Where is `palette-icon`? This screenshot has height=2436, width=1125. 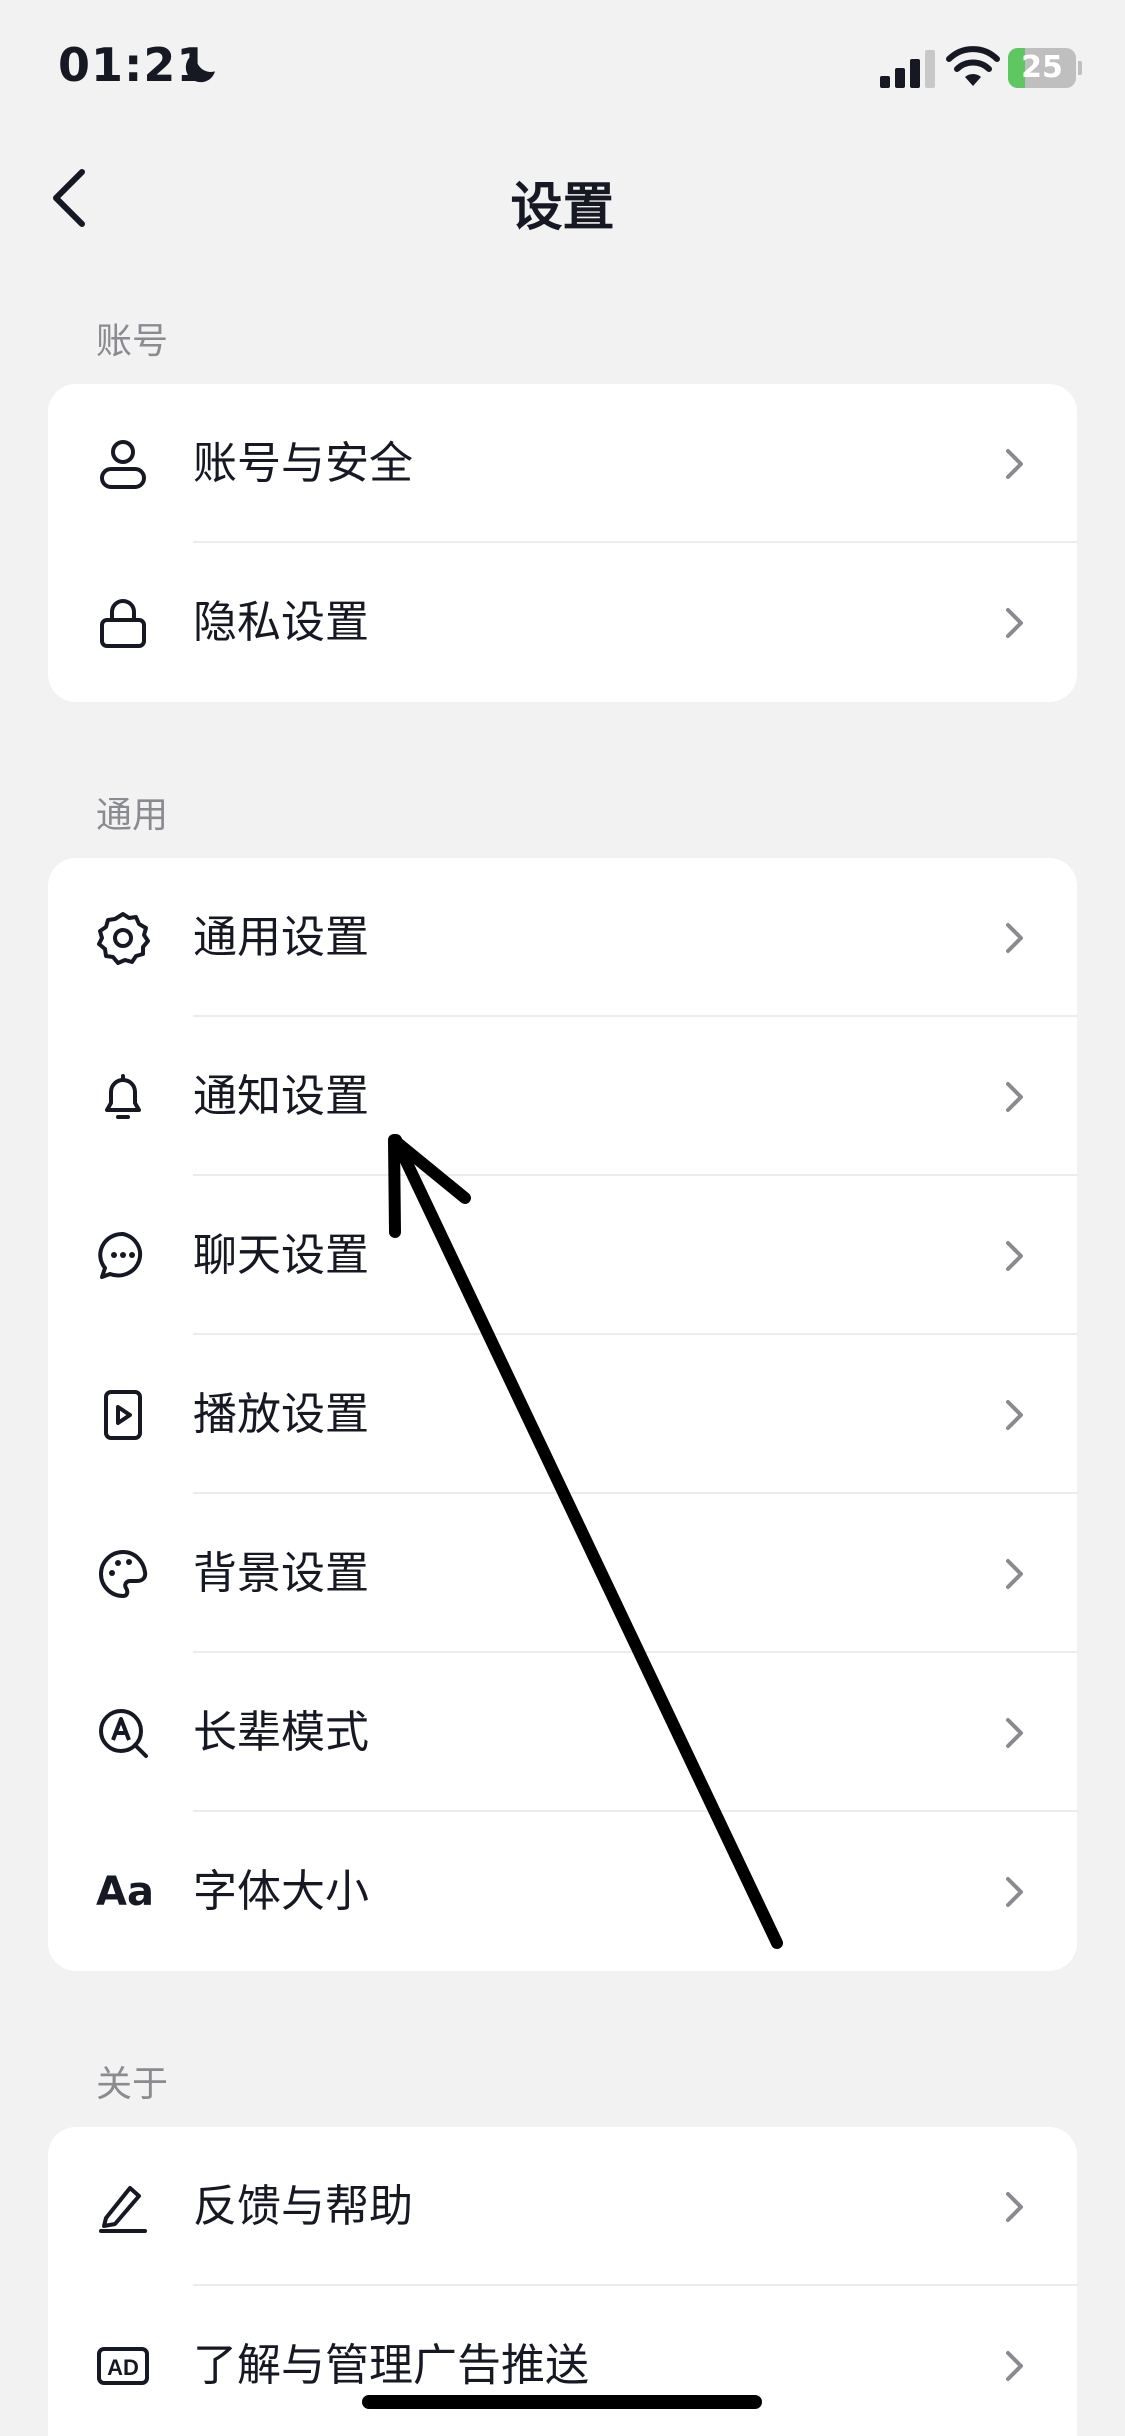
palette-icon is located at coordinates (123, 1574).